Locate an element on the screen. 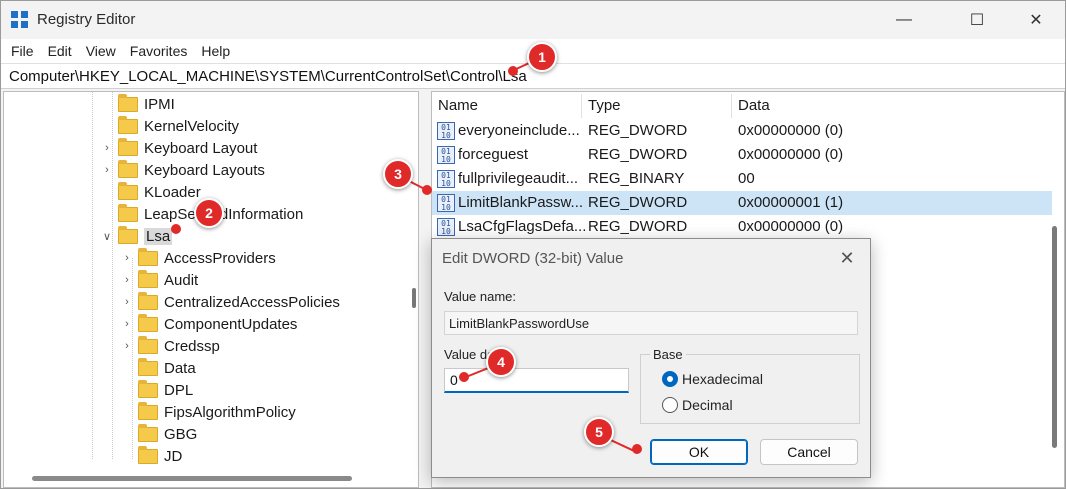  tree-node-kloader: KLoader is located at coordinates (159, 192).